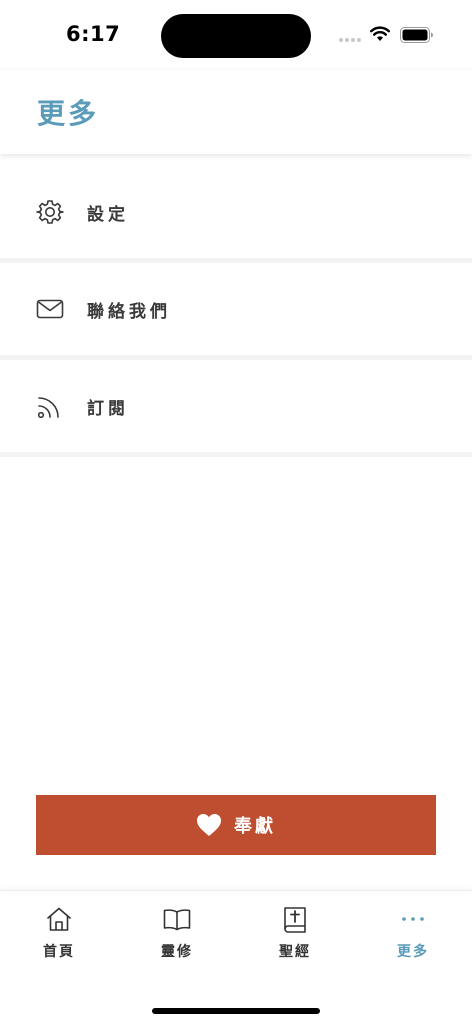  What do you see at coordinates (93, 34) in the screenshot?
I see `status-time: 6:17` at bounding box center [93, 34].